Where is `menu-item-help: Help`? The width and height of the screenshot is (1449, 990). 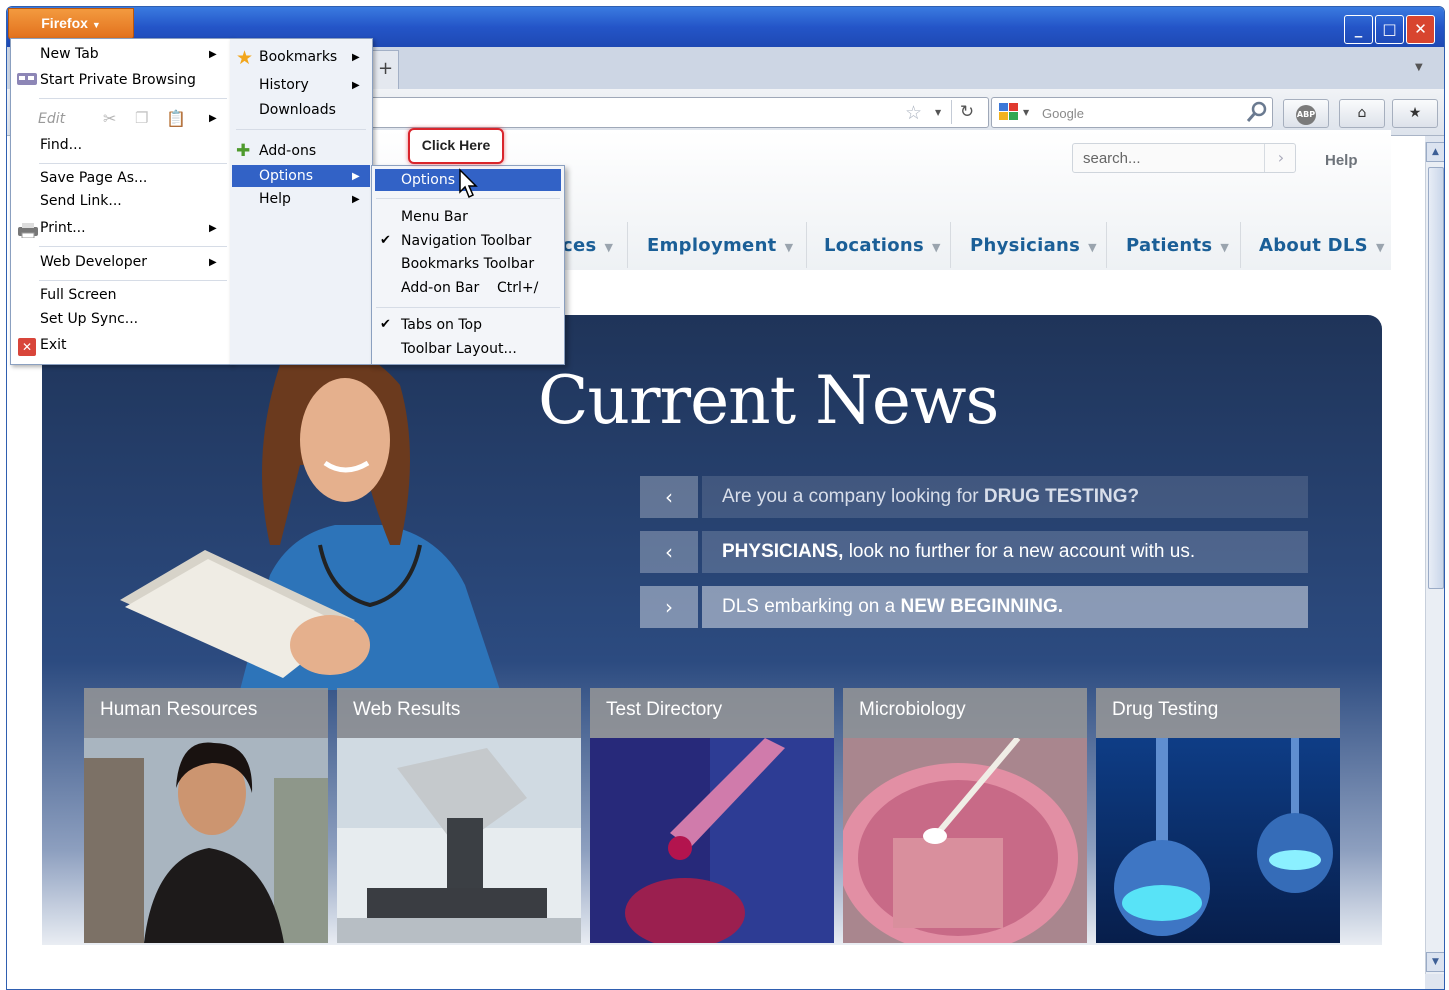 menu-item-help: Help is located at coordinates (275, 199).